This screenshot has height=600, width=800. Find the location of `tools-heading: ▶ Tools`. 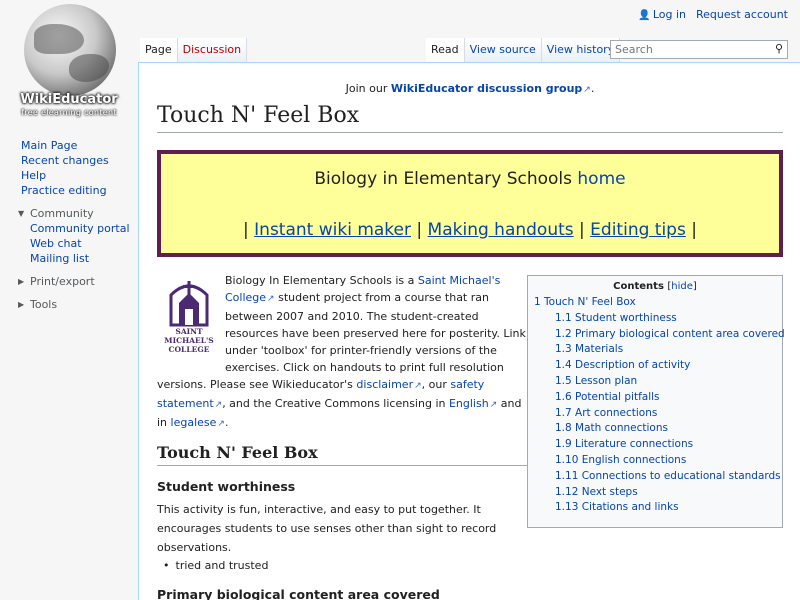

tools-heading: ▶ Tools is located at coordinates (69, 304).